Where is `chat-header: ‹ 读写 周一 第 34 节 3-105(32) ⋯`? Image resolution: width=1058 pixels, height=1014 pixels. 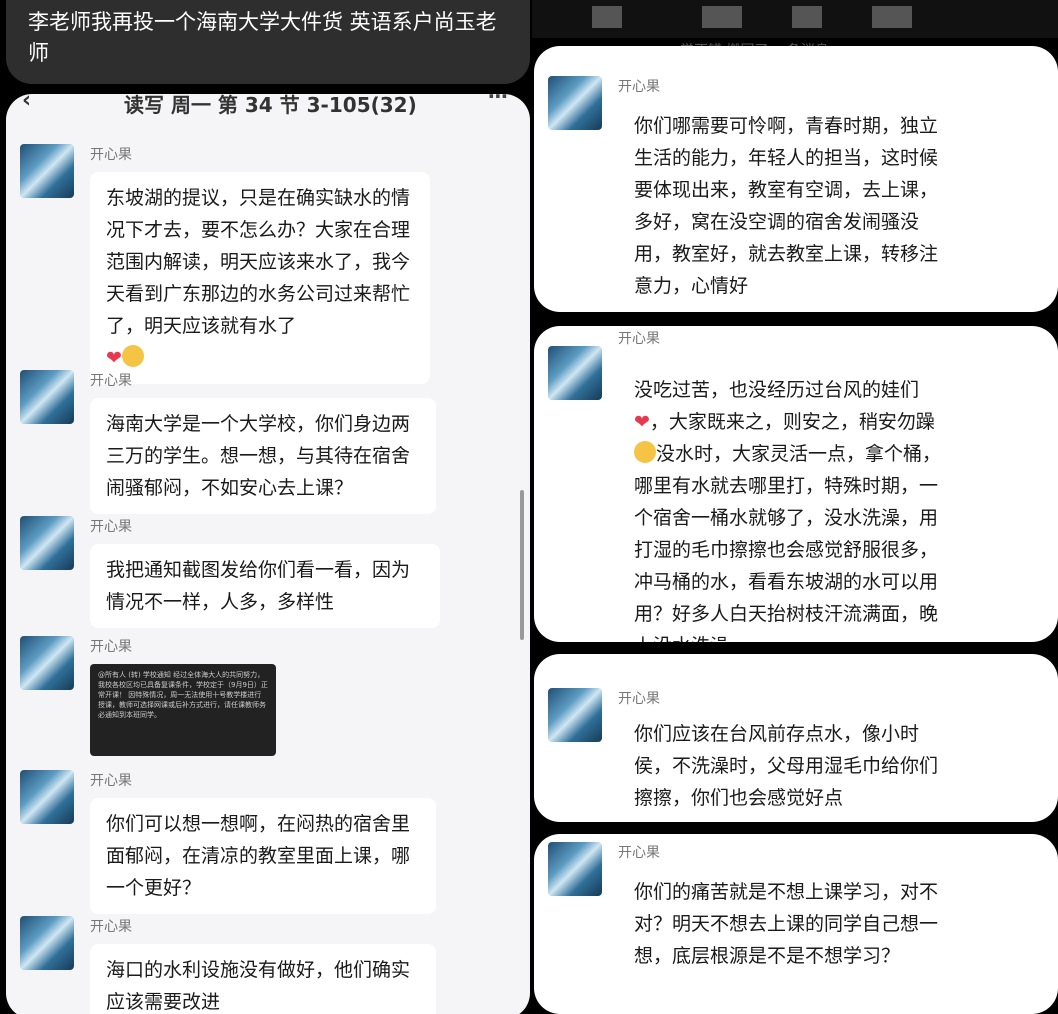 chat-header: ‹ 读写 周一 第 34 节 3-105(32) ⋯ is located at coordinates (268, 110).